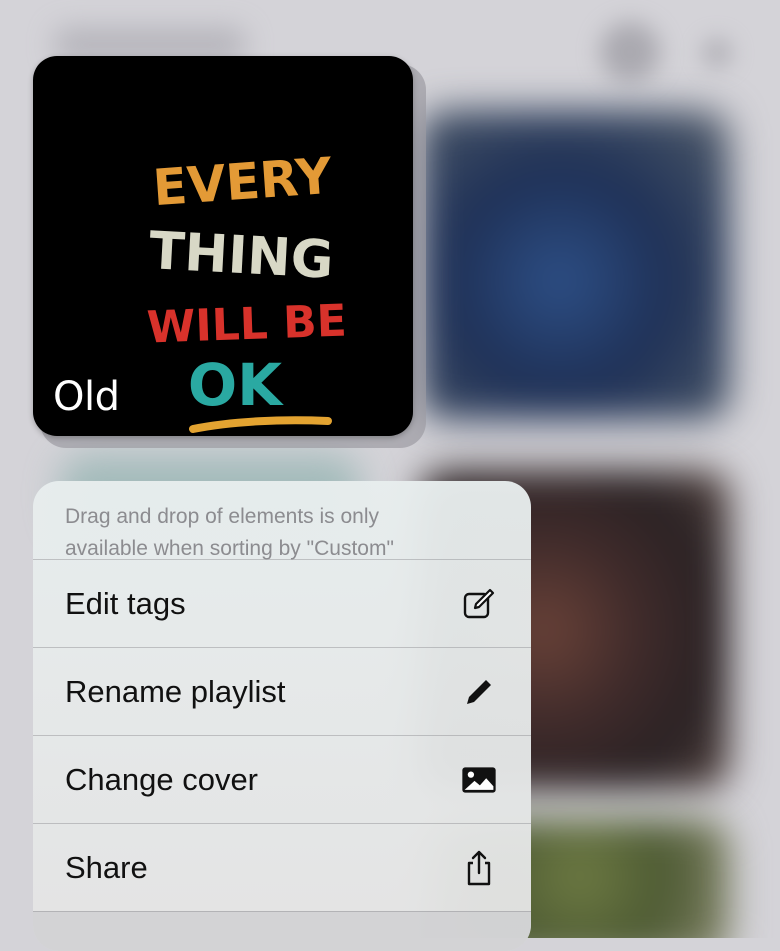  I want to click on menu-item-label: Change cover, so click(162, 779).